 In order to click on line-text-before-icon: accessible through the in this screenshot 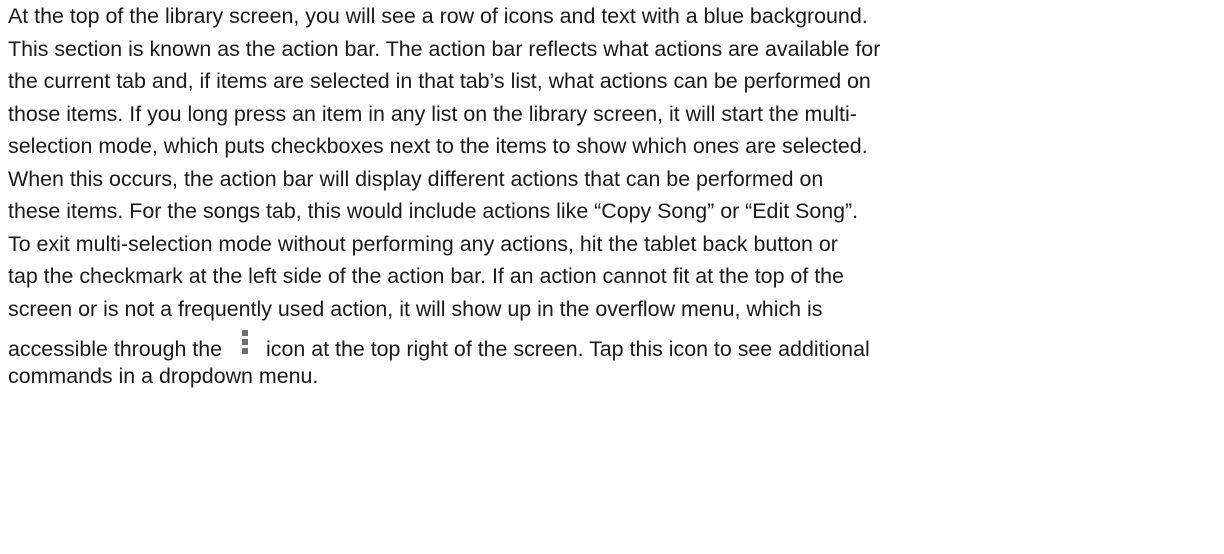, I will do `click(115, 349)`.